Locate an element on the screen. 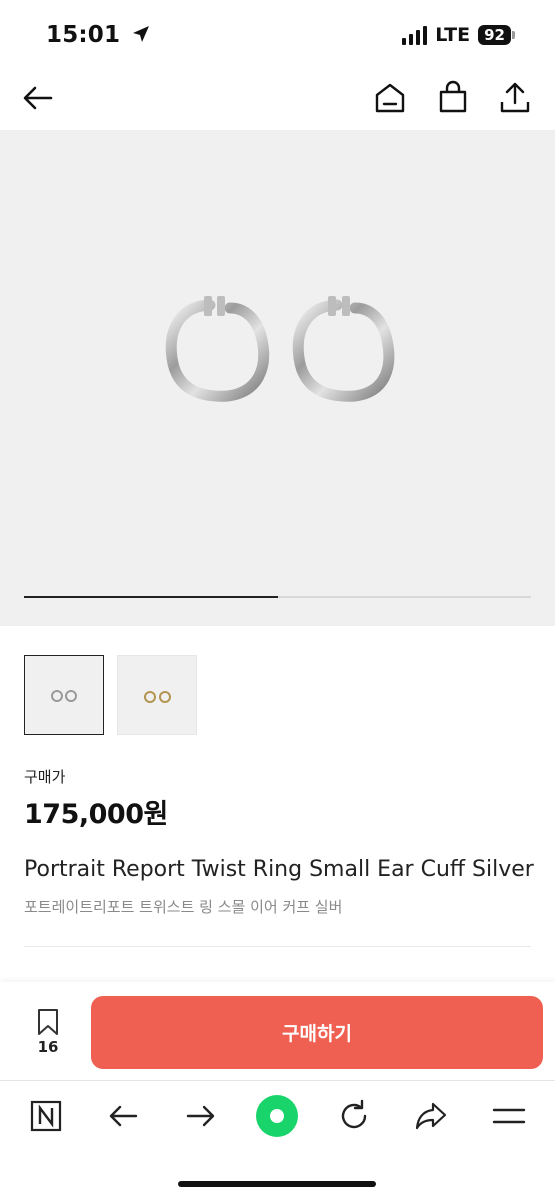 This screenshot has height=1201, width=555. shopping-bag-icon is located at coordinates (453, 98).